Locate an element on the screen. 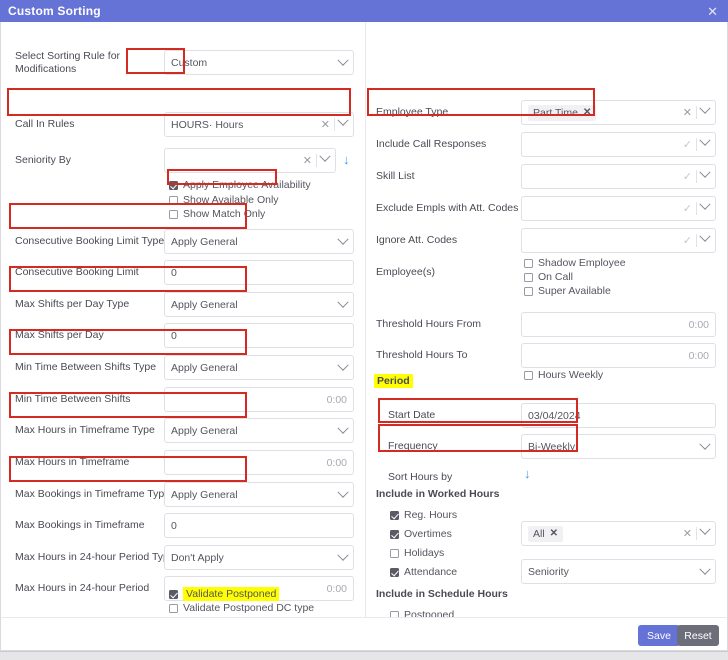 This screenshot has height=660, width=728. threshold-hours-from-input: 0:00 is located at coordinates (618, 324).